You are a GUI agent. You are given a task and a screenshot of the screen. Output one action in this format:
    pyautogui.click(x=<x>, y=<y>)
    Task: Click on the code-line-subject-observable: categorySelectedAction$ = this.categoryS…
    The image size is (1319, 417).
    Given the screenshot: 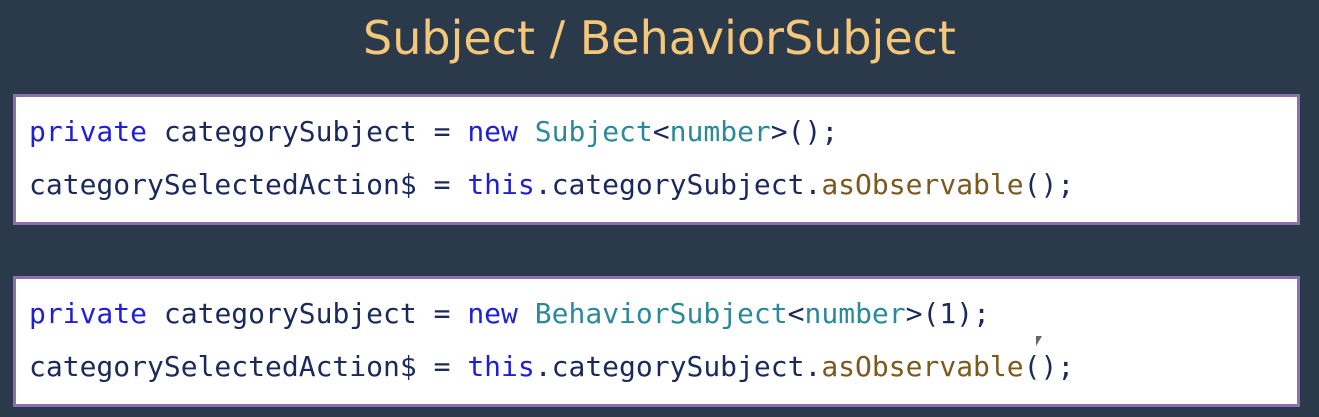 What is the action you would take?
    pyautogui.click(x=551, y=185)
    